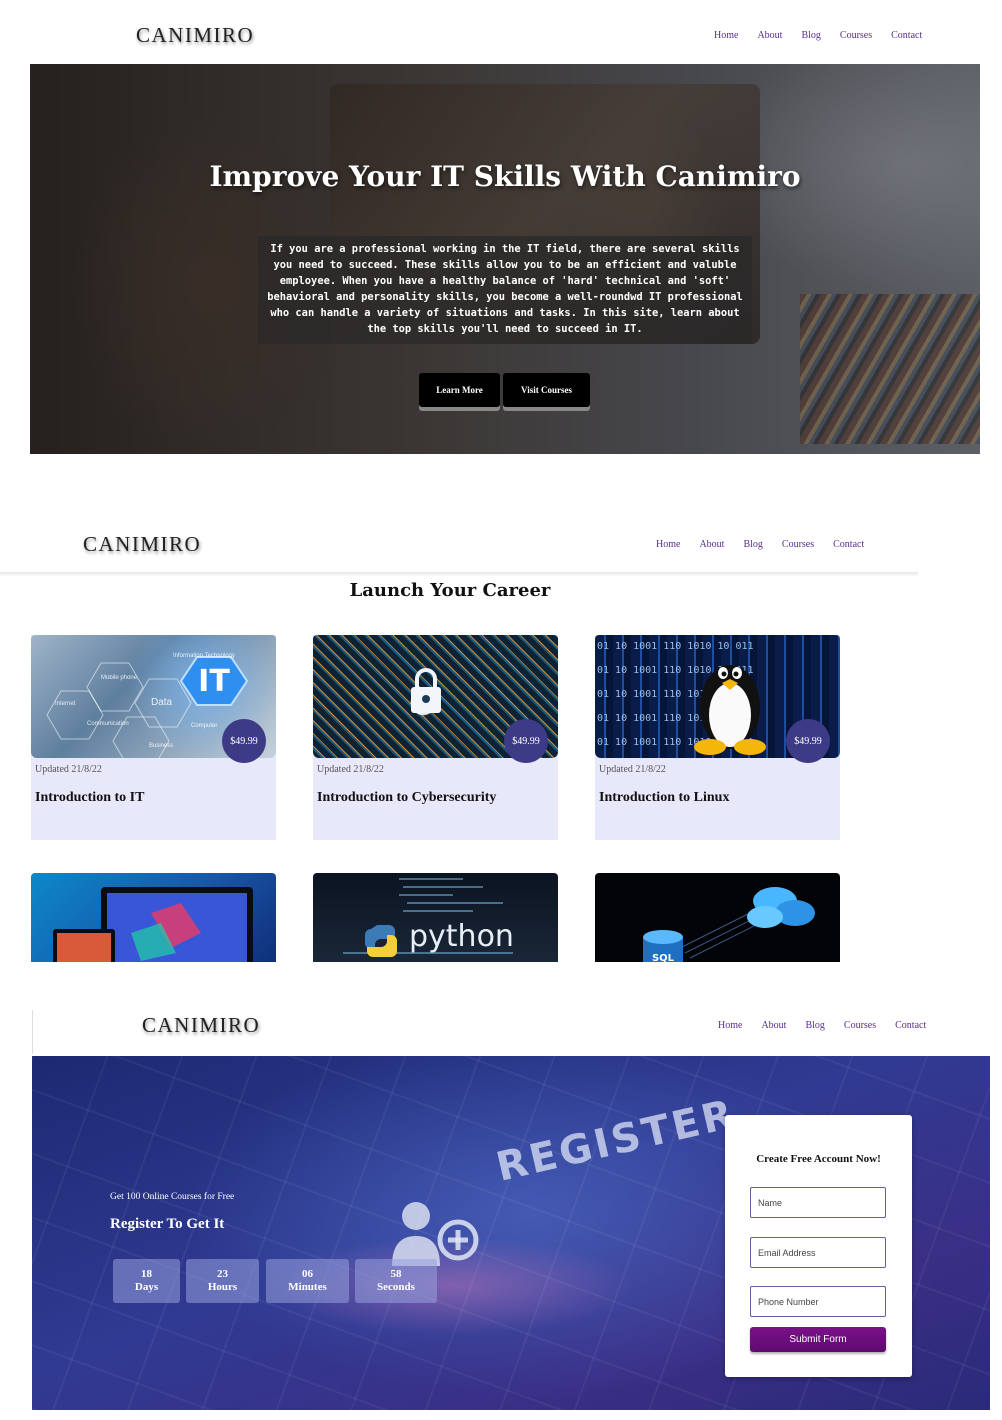 The image size is (1002, 1420). What do you see at coordinates (675, 646) in the screenshot?
I see `svg-text: 01 10 1001 110 1010 10 011` at bounding box center [675, 646].